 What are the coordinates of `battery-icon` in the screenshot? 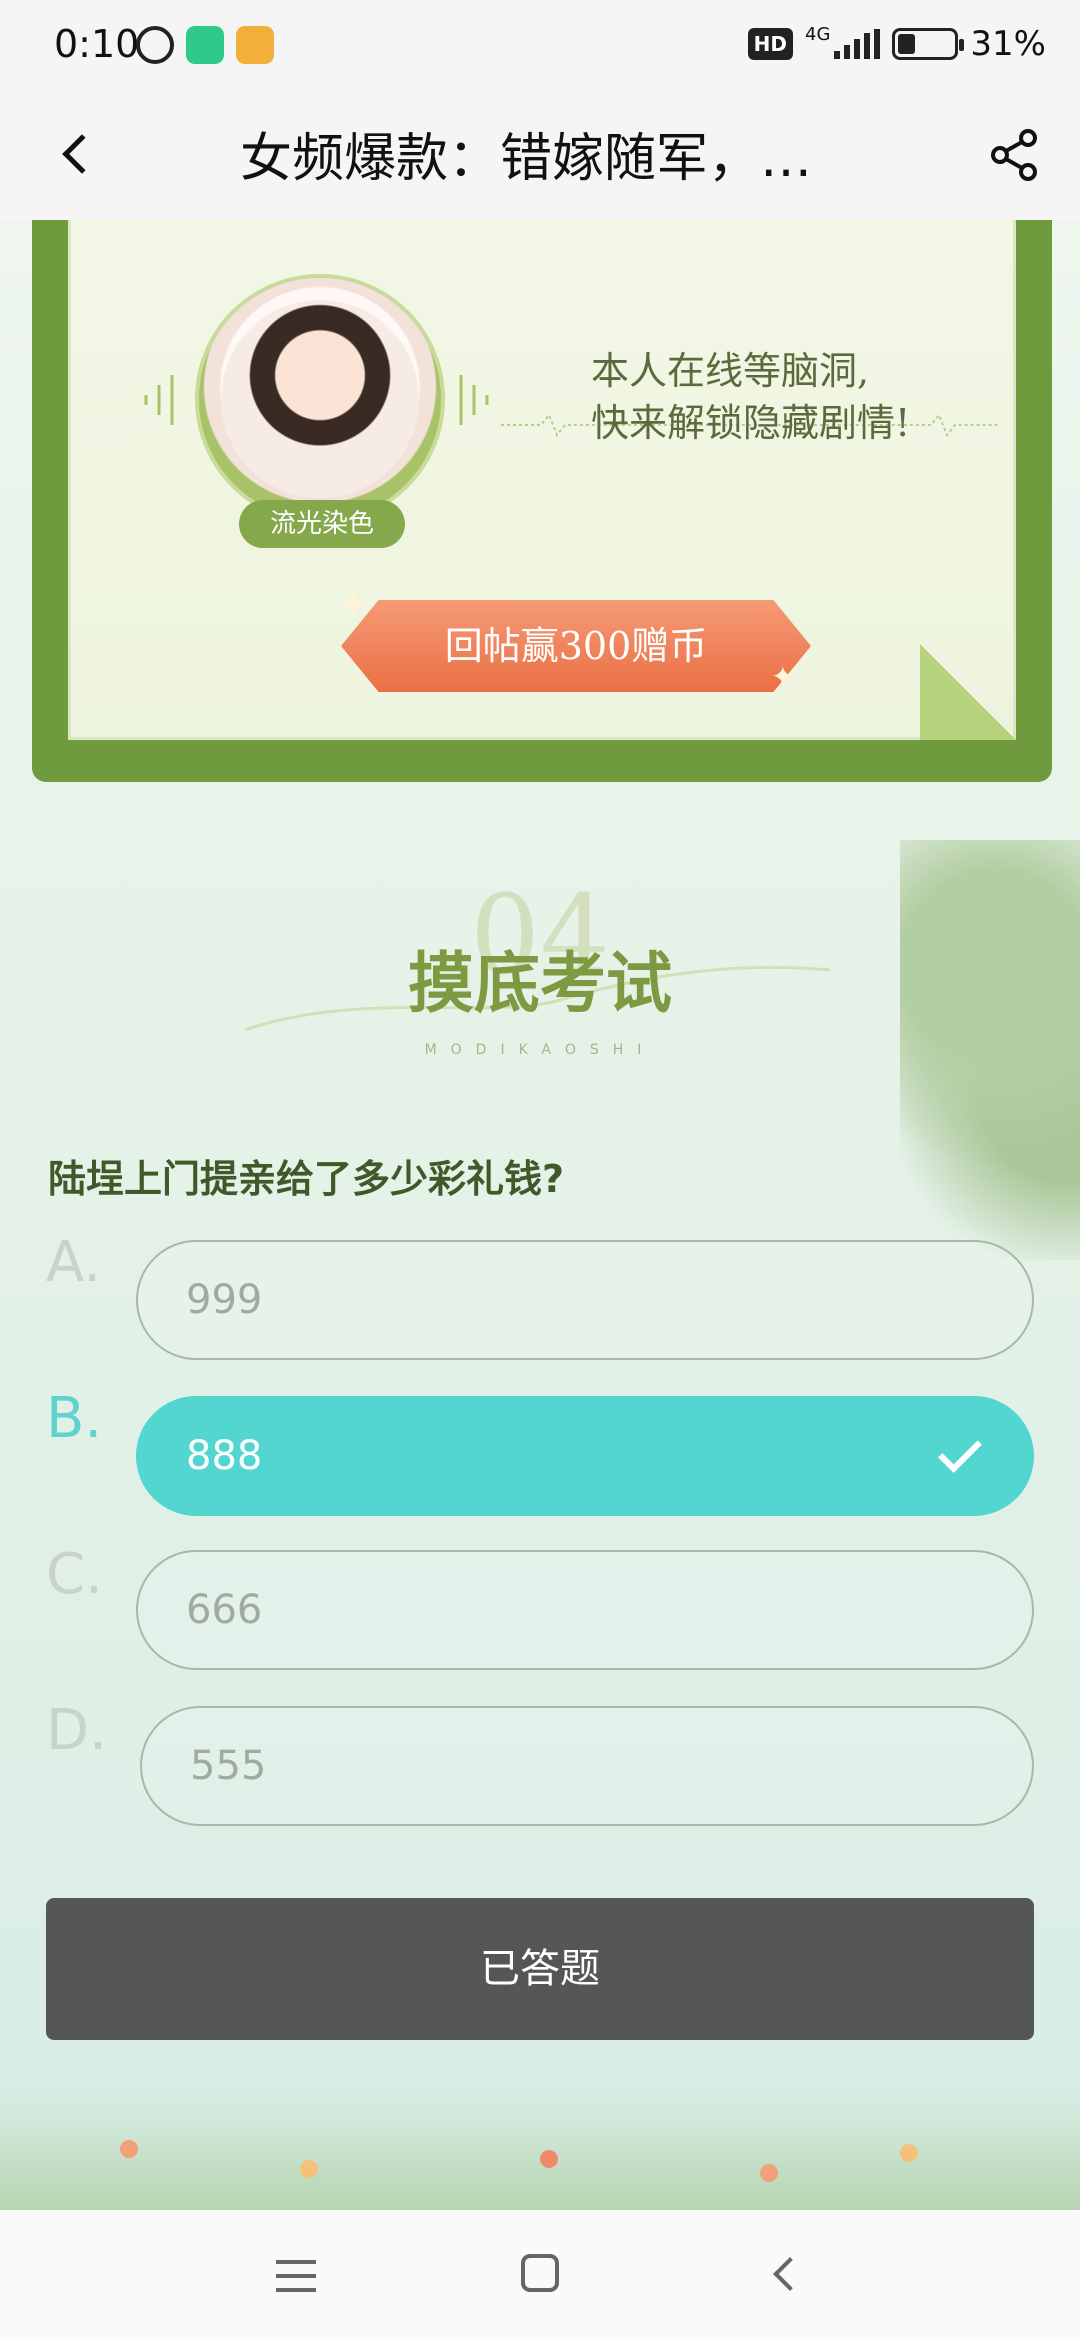 It's located at (928, 44).